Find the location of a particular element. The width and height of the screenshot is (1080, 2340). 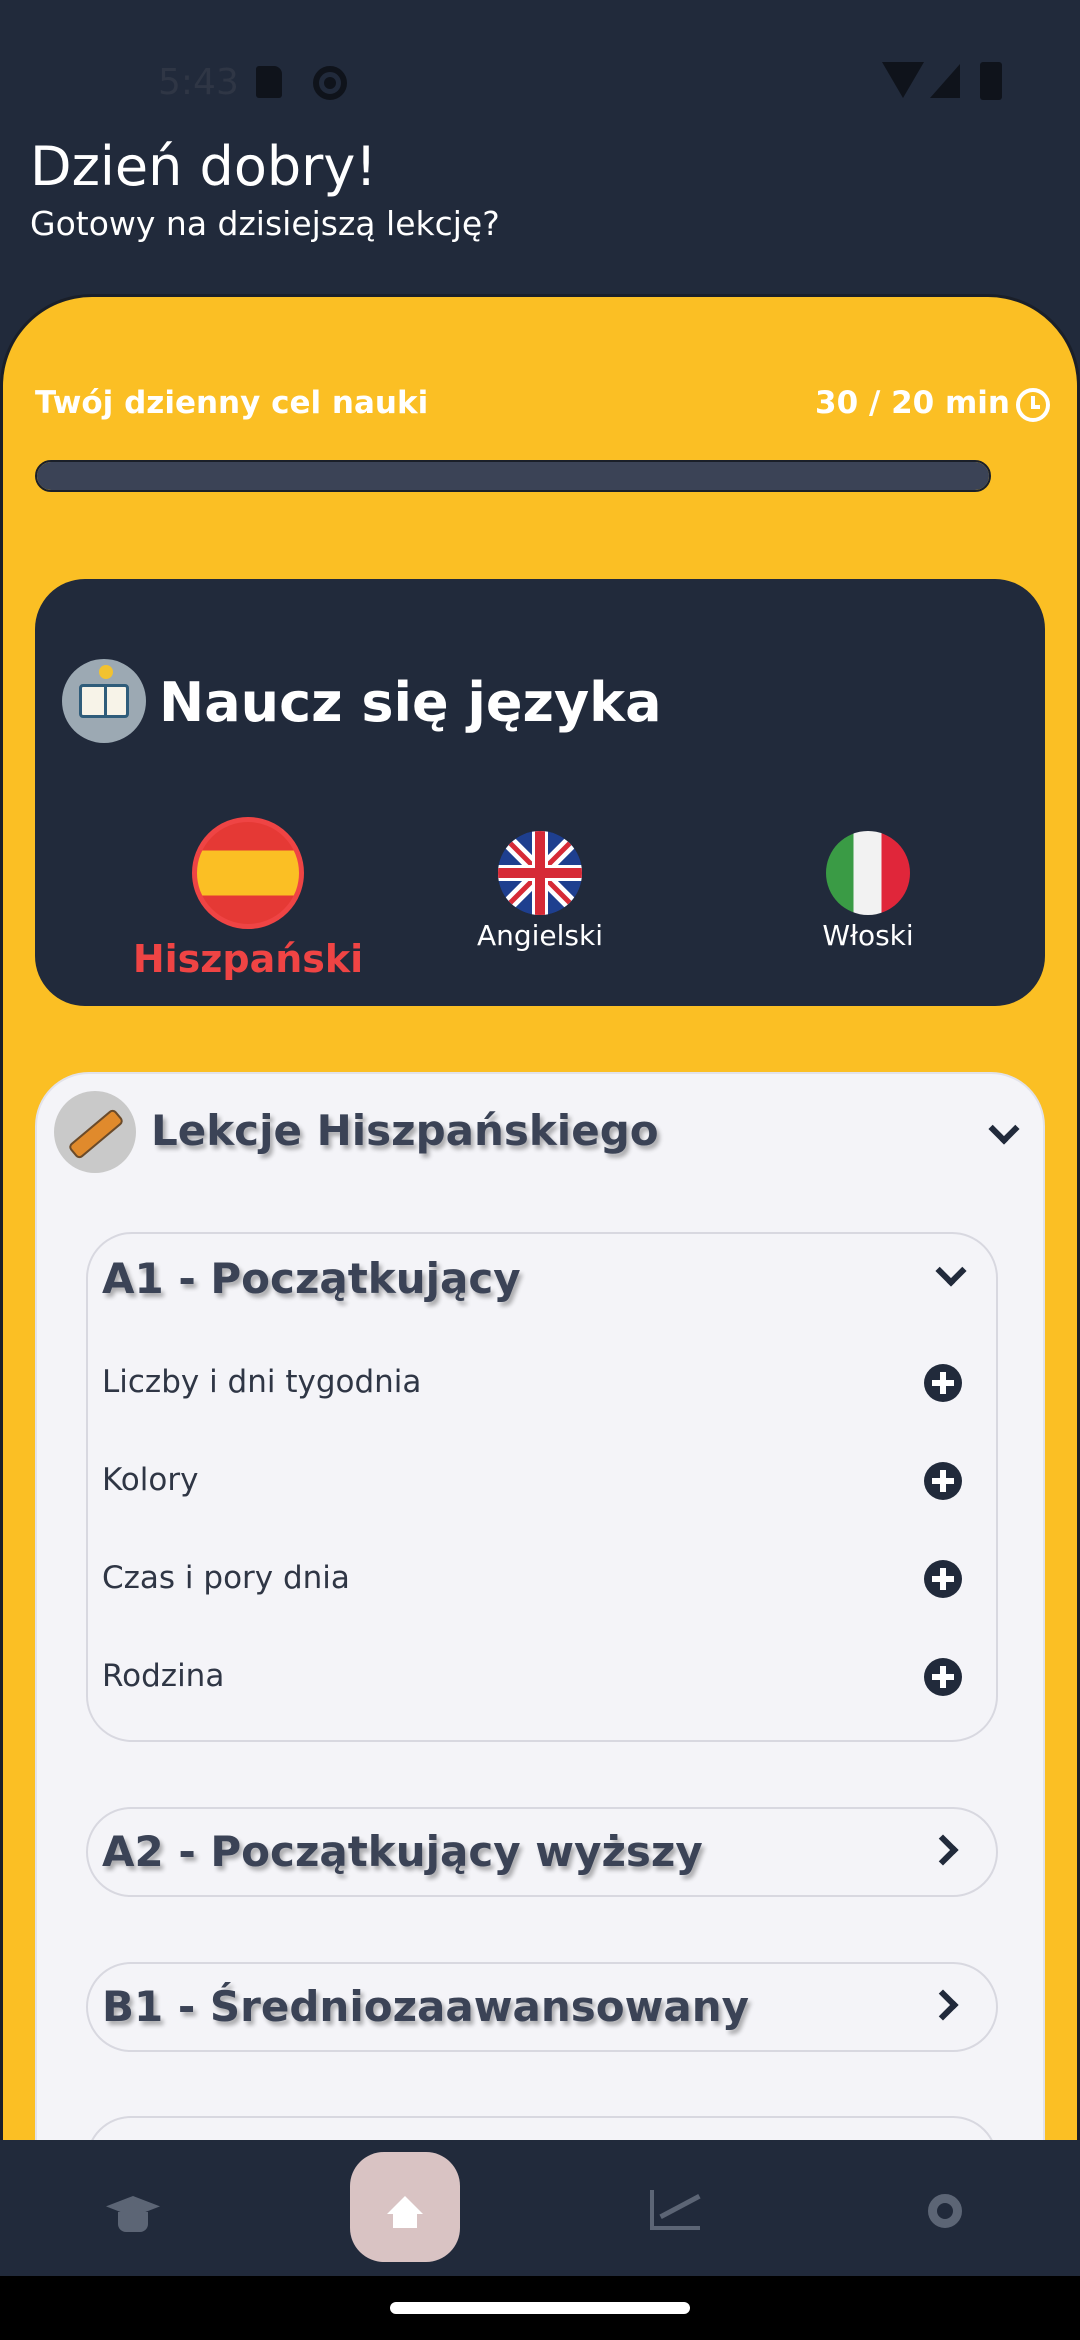

home-gesture-pill is located at coordinates (540, 2308).